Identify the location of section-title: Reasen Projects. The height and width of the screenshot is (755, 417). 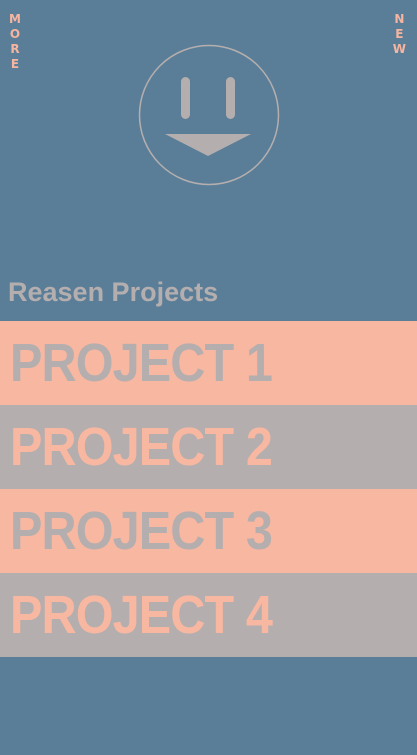
(113, 292).